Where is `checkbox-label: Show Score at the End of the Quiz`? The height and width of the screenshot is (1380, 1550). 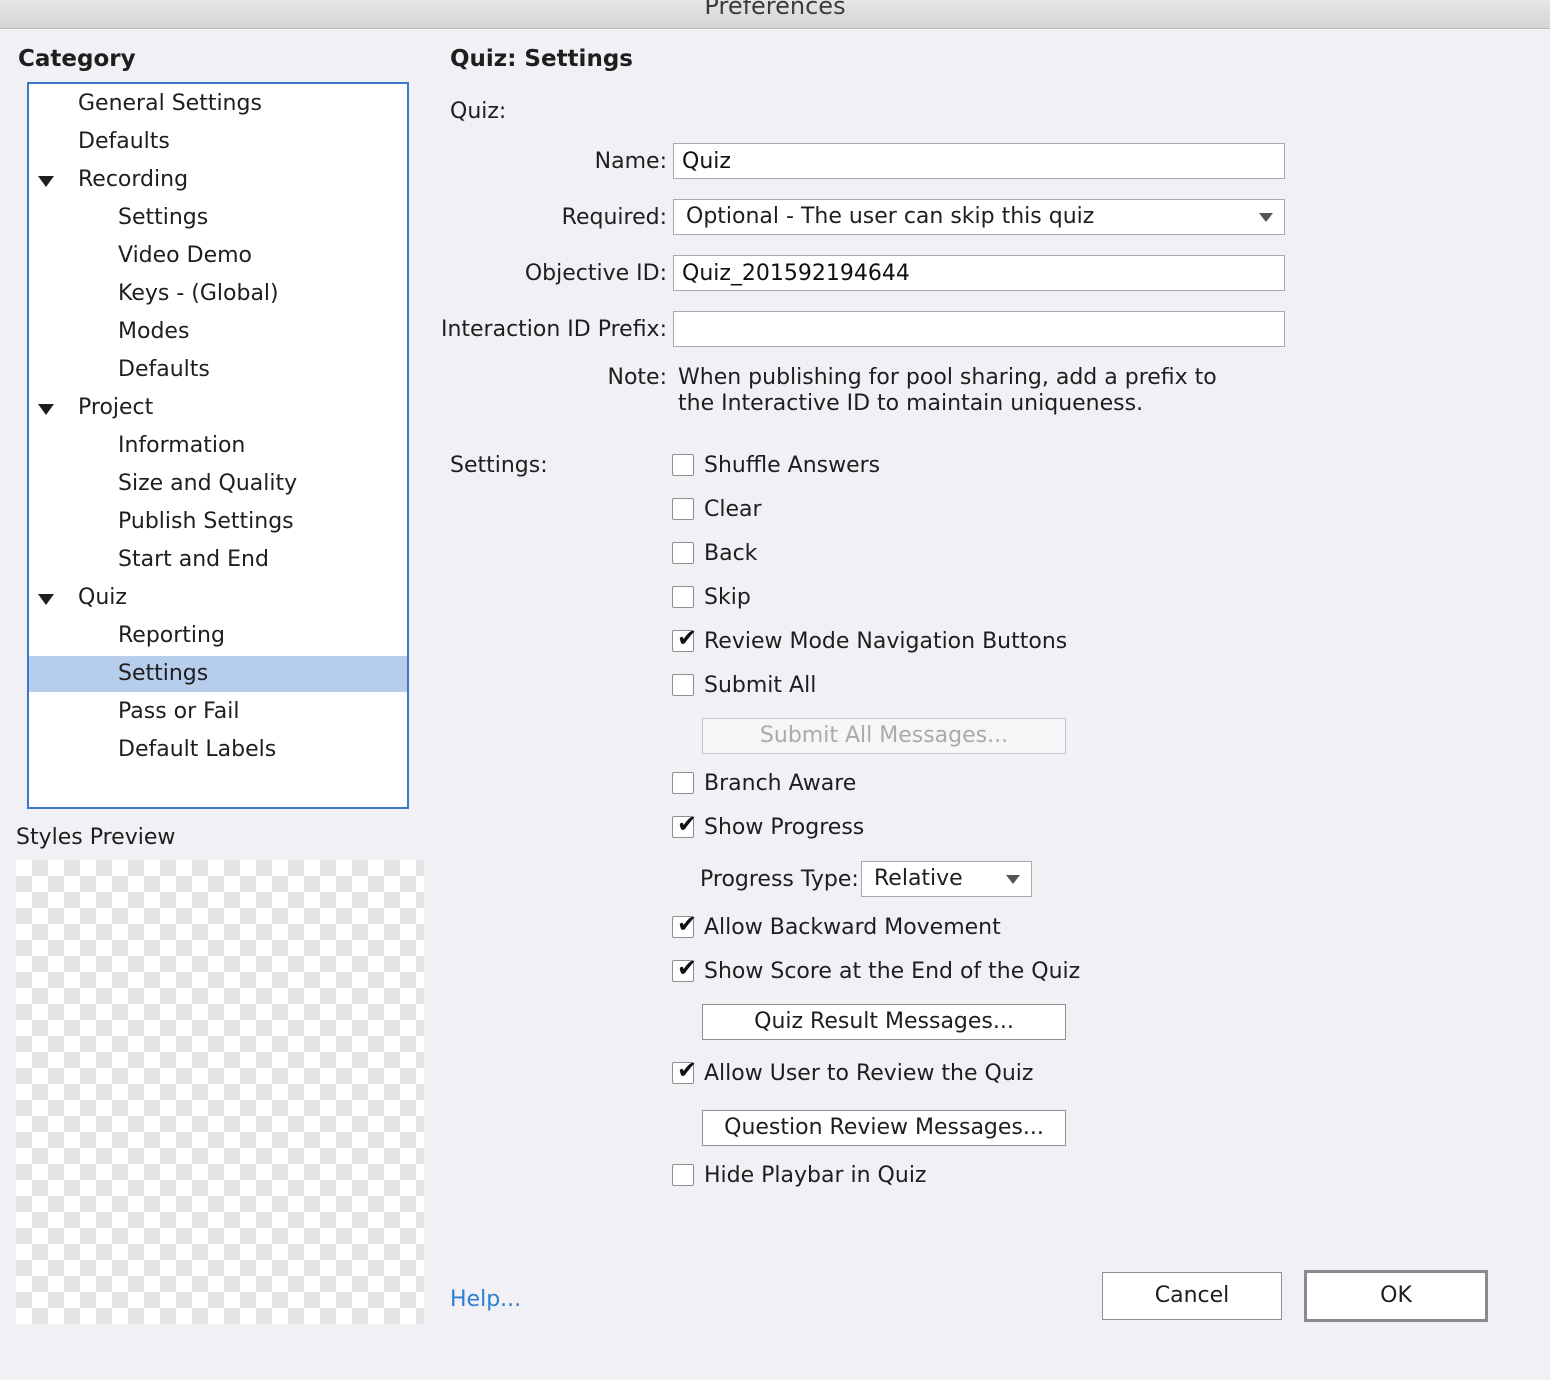 checkbox-label: Show Score at the End of the Quiz is located at coordinates (892, 971).